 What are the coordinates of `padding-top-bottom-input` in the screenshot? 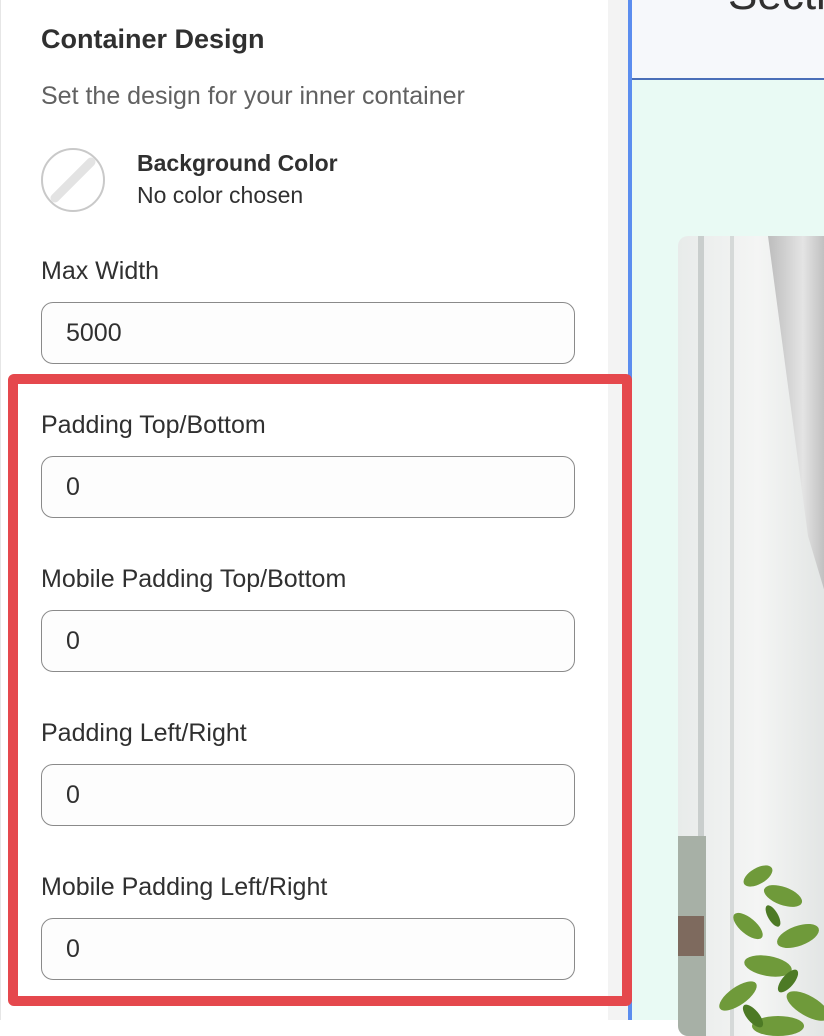 It's located at (308, 487).